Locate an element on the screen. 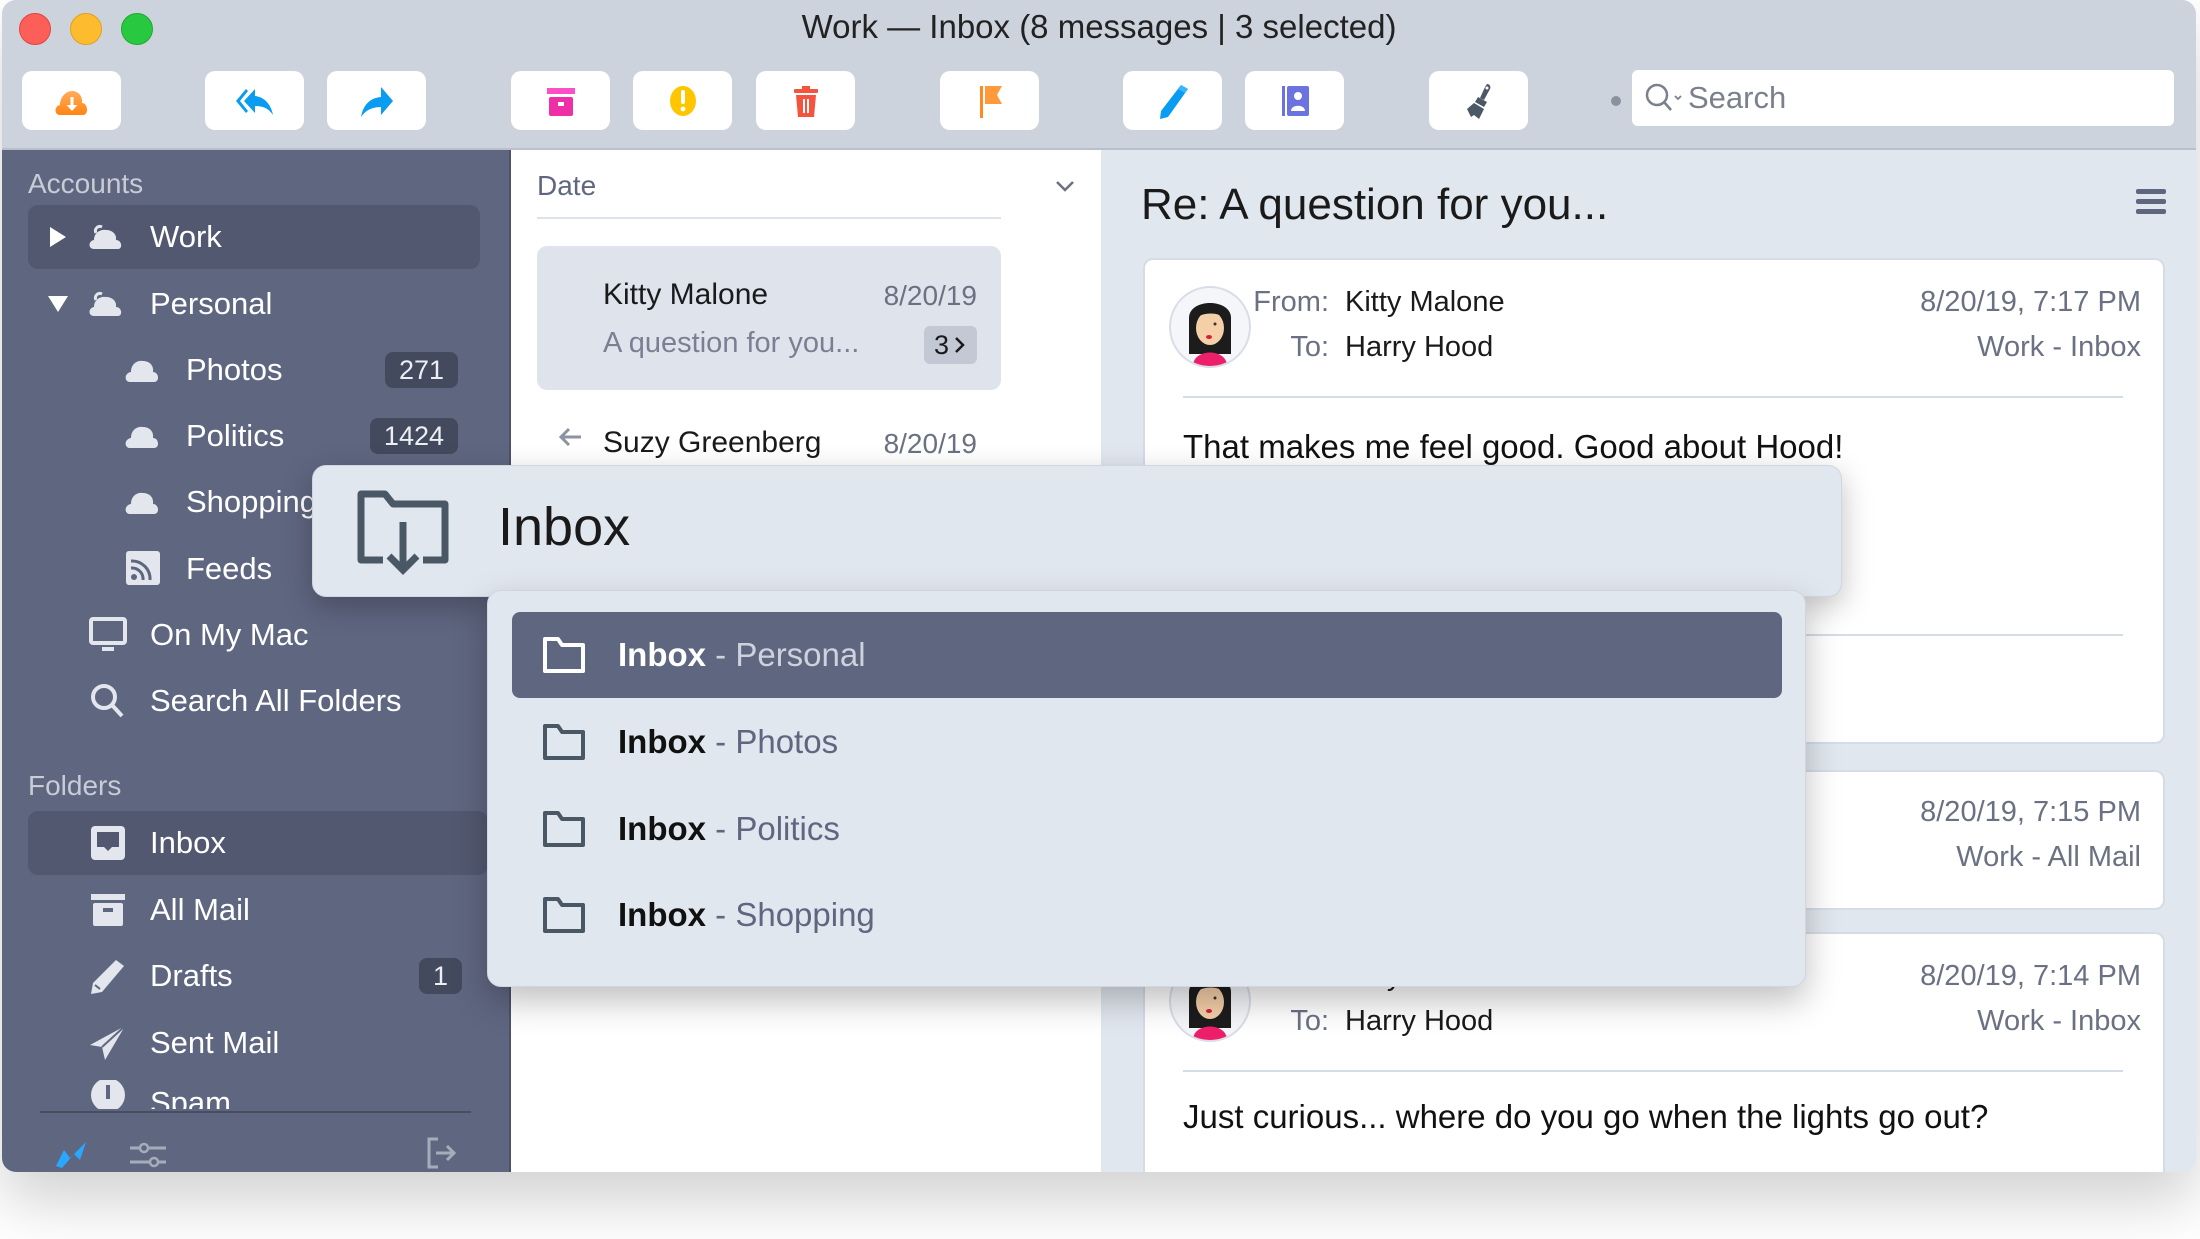 This screenshot has width=2200, height=1239. window-title: Work — Inbox (8 messages | 3 selected) is located at coordinates (1099, 26).